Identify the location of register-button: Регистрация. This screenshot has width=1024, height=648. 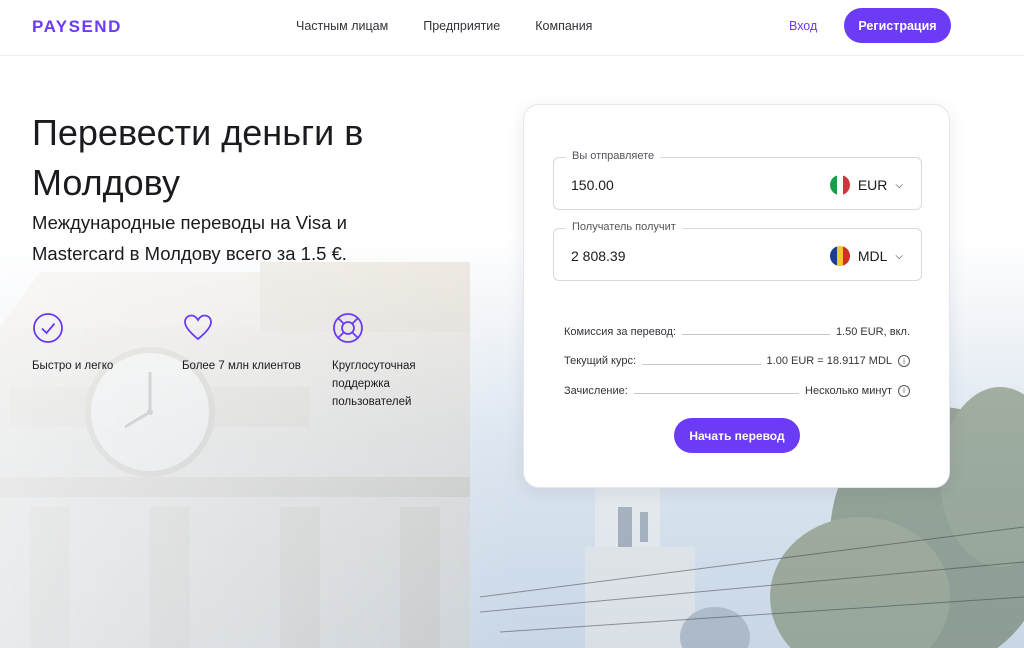
(897, 25).